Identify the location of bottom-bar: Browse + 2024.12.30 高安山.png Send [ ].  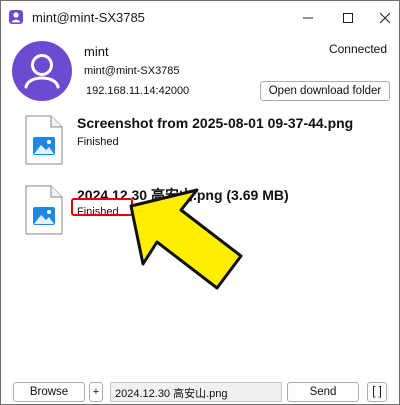
(200, 389).